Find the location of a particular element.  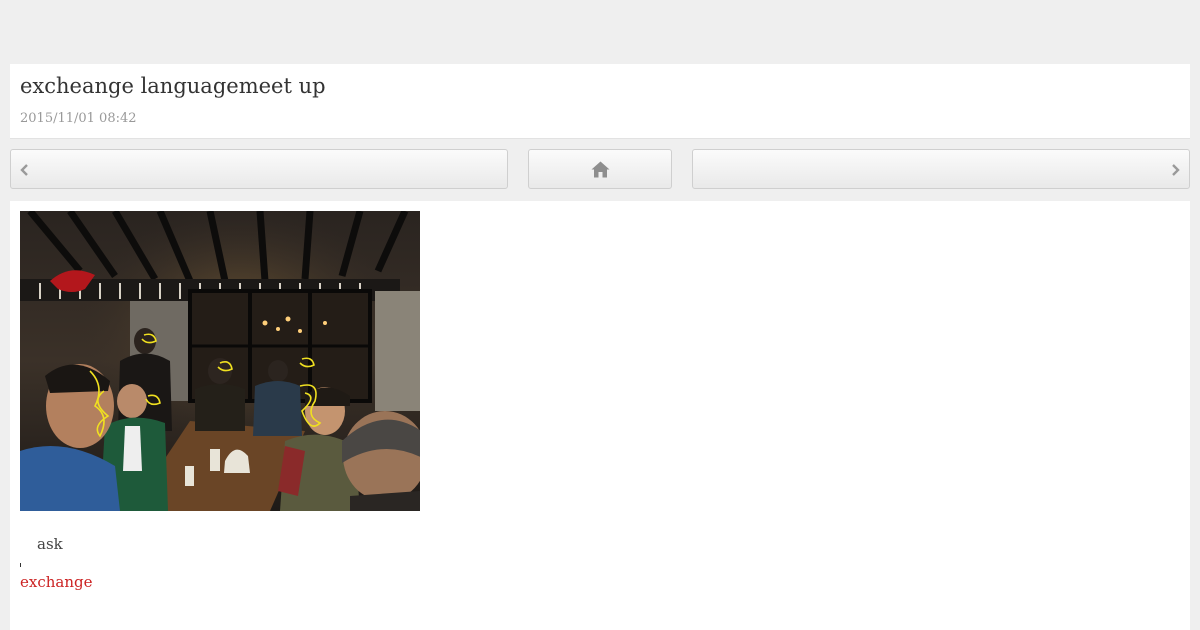

post-date: 2015/11/01 08:42 is located at coordinates (78, 118).